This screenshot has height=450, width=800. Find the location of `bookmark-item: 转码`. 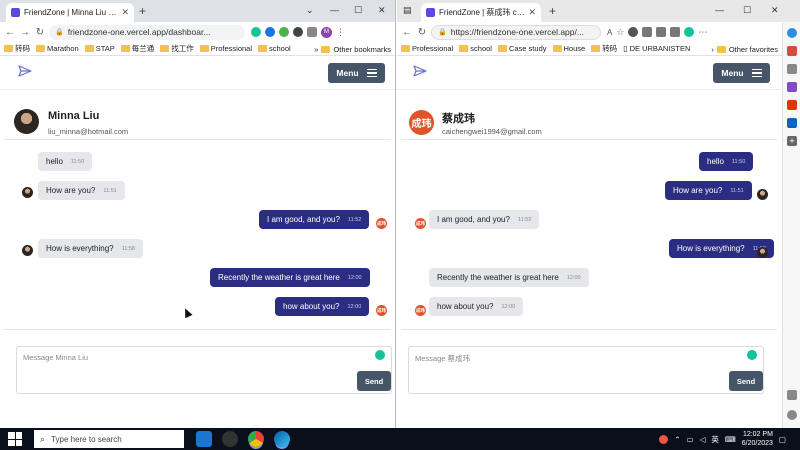

bookmark-item: 转码 is located at coordinates (17, 48).